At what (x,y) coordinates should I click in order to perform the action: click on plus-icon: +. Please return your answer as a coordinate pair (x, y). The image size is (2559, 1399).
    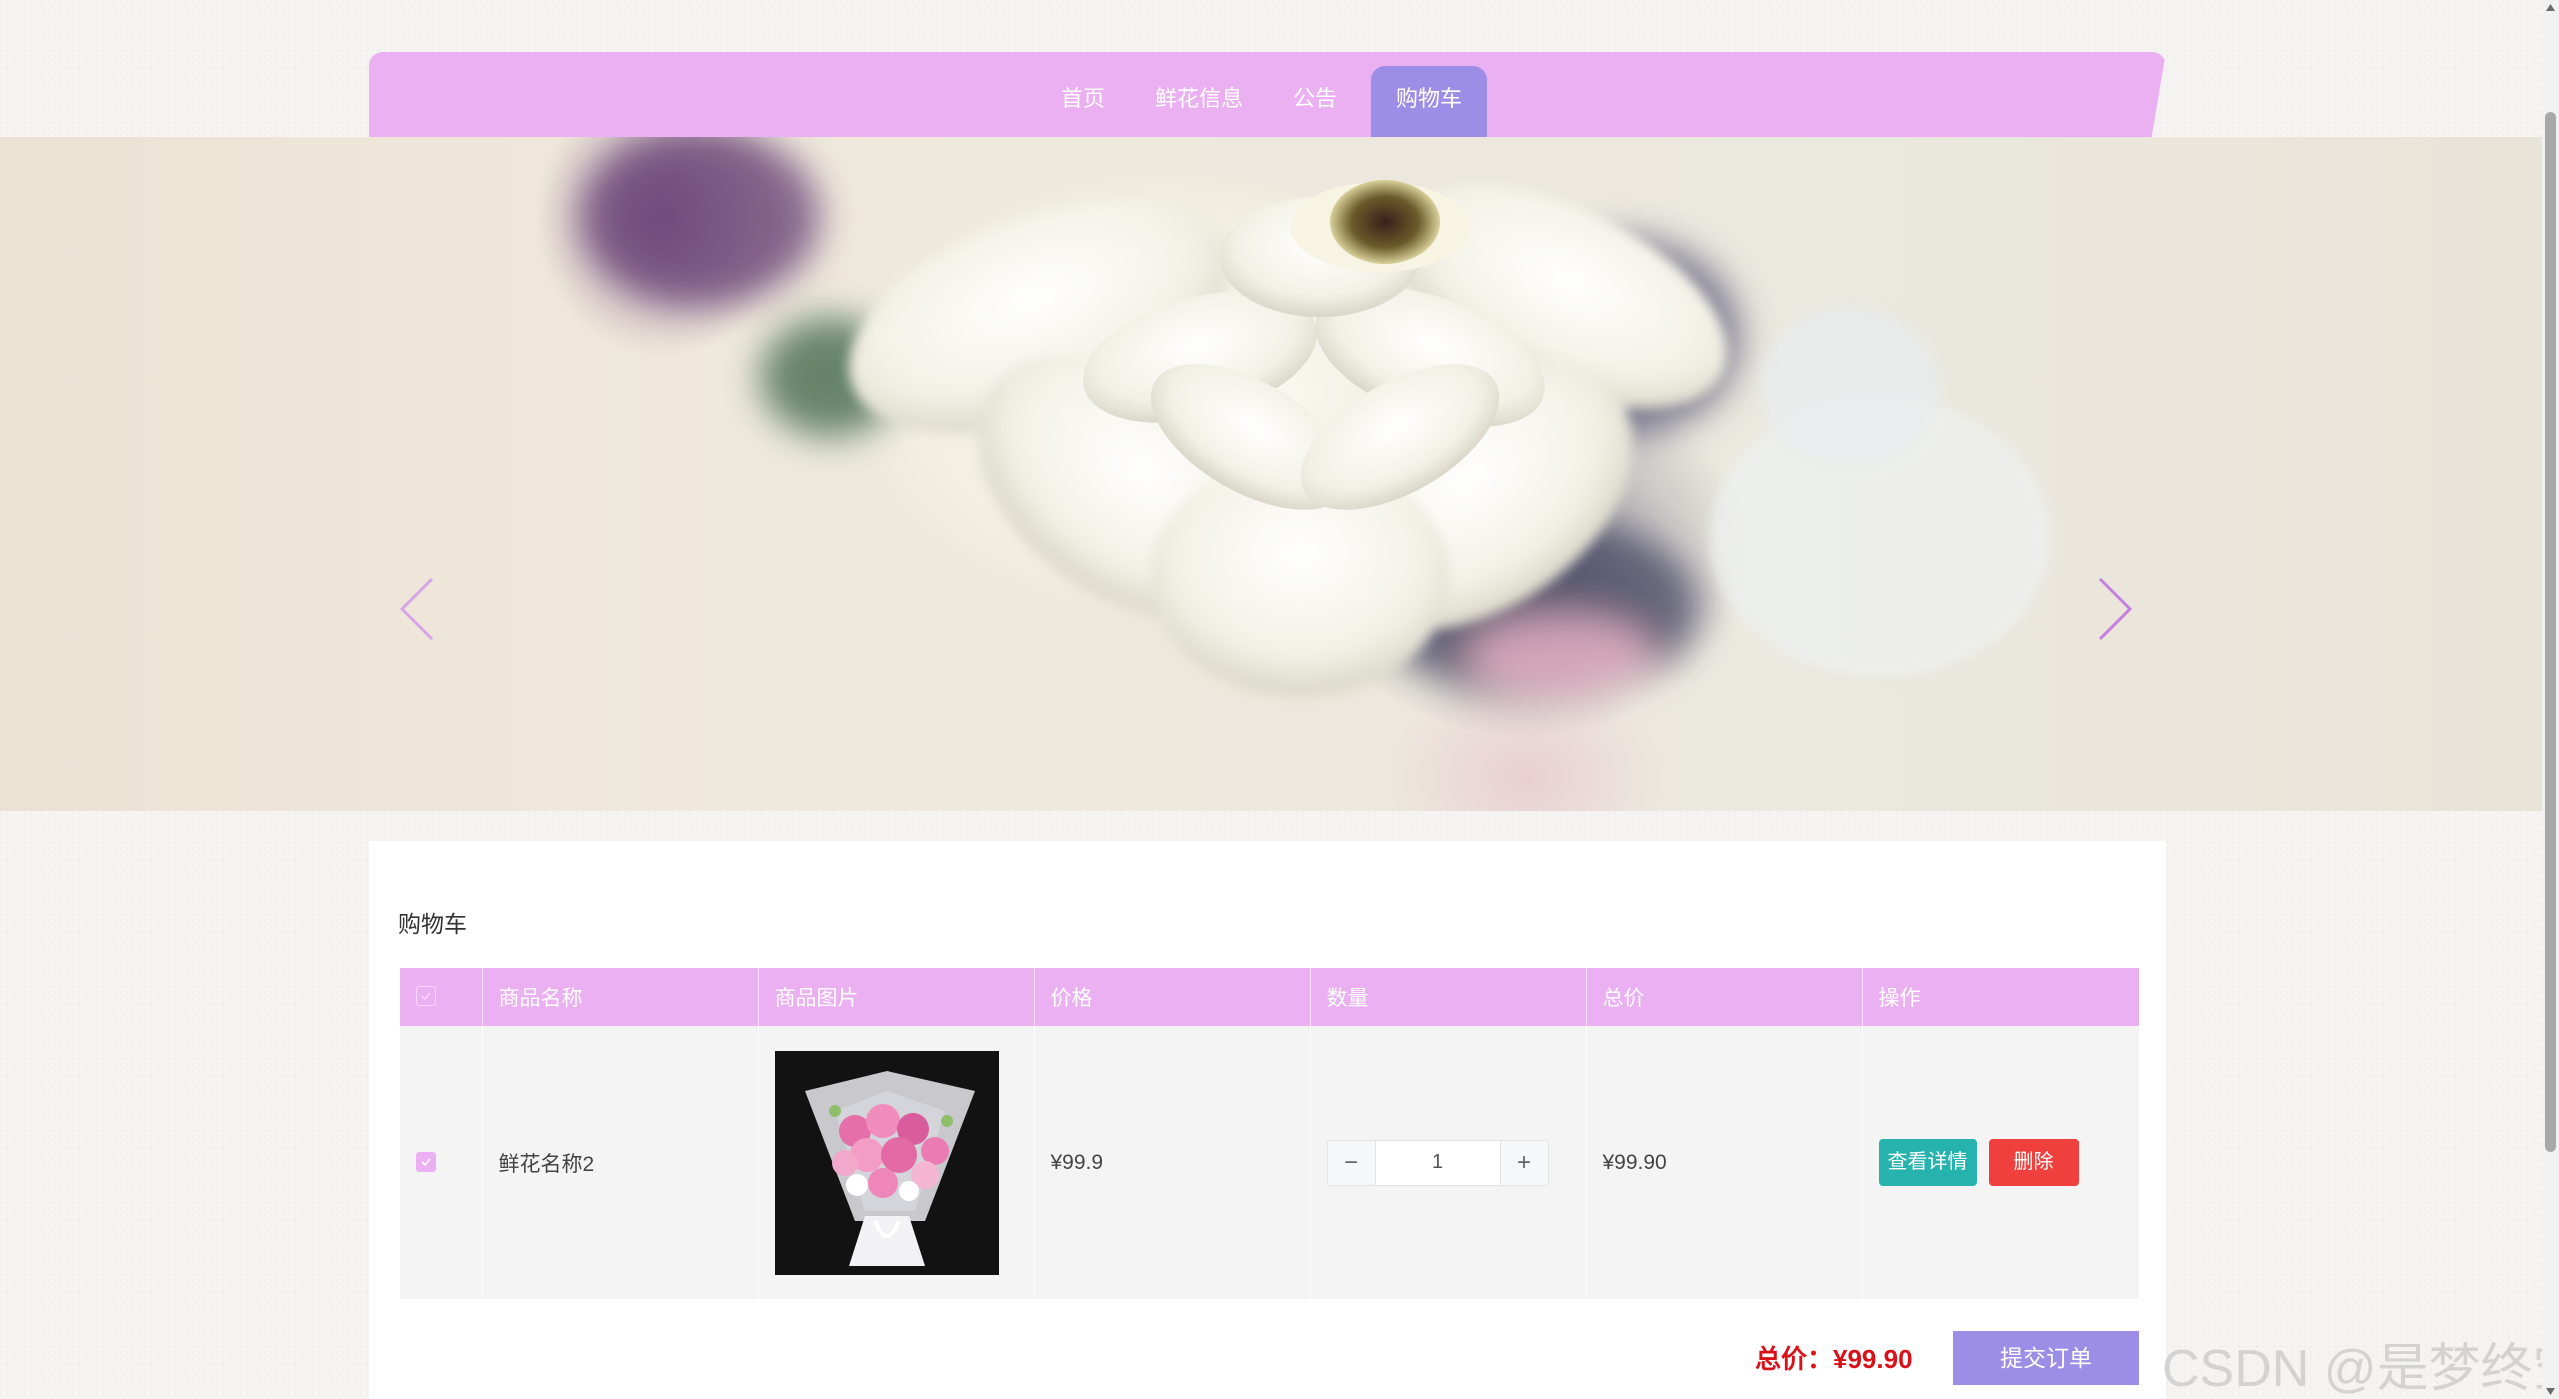
    Looking at the image, I should click on (1523, 1162).